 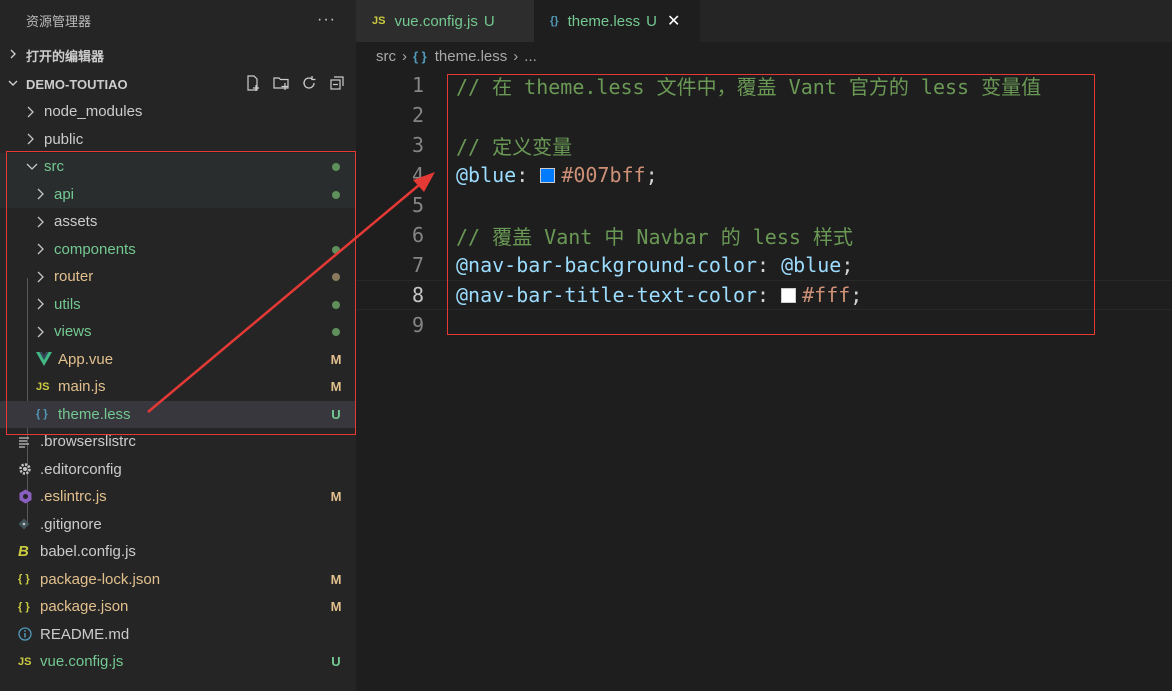 I want to click on tree-file-readme: README.md, so click(x=178, y=635).